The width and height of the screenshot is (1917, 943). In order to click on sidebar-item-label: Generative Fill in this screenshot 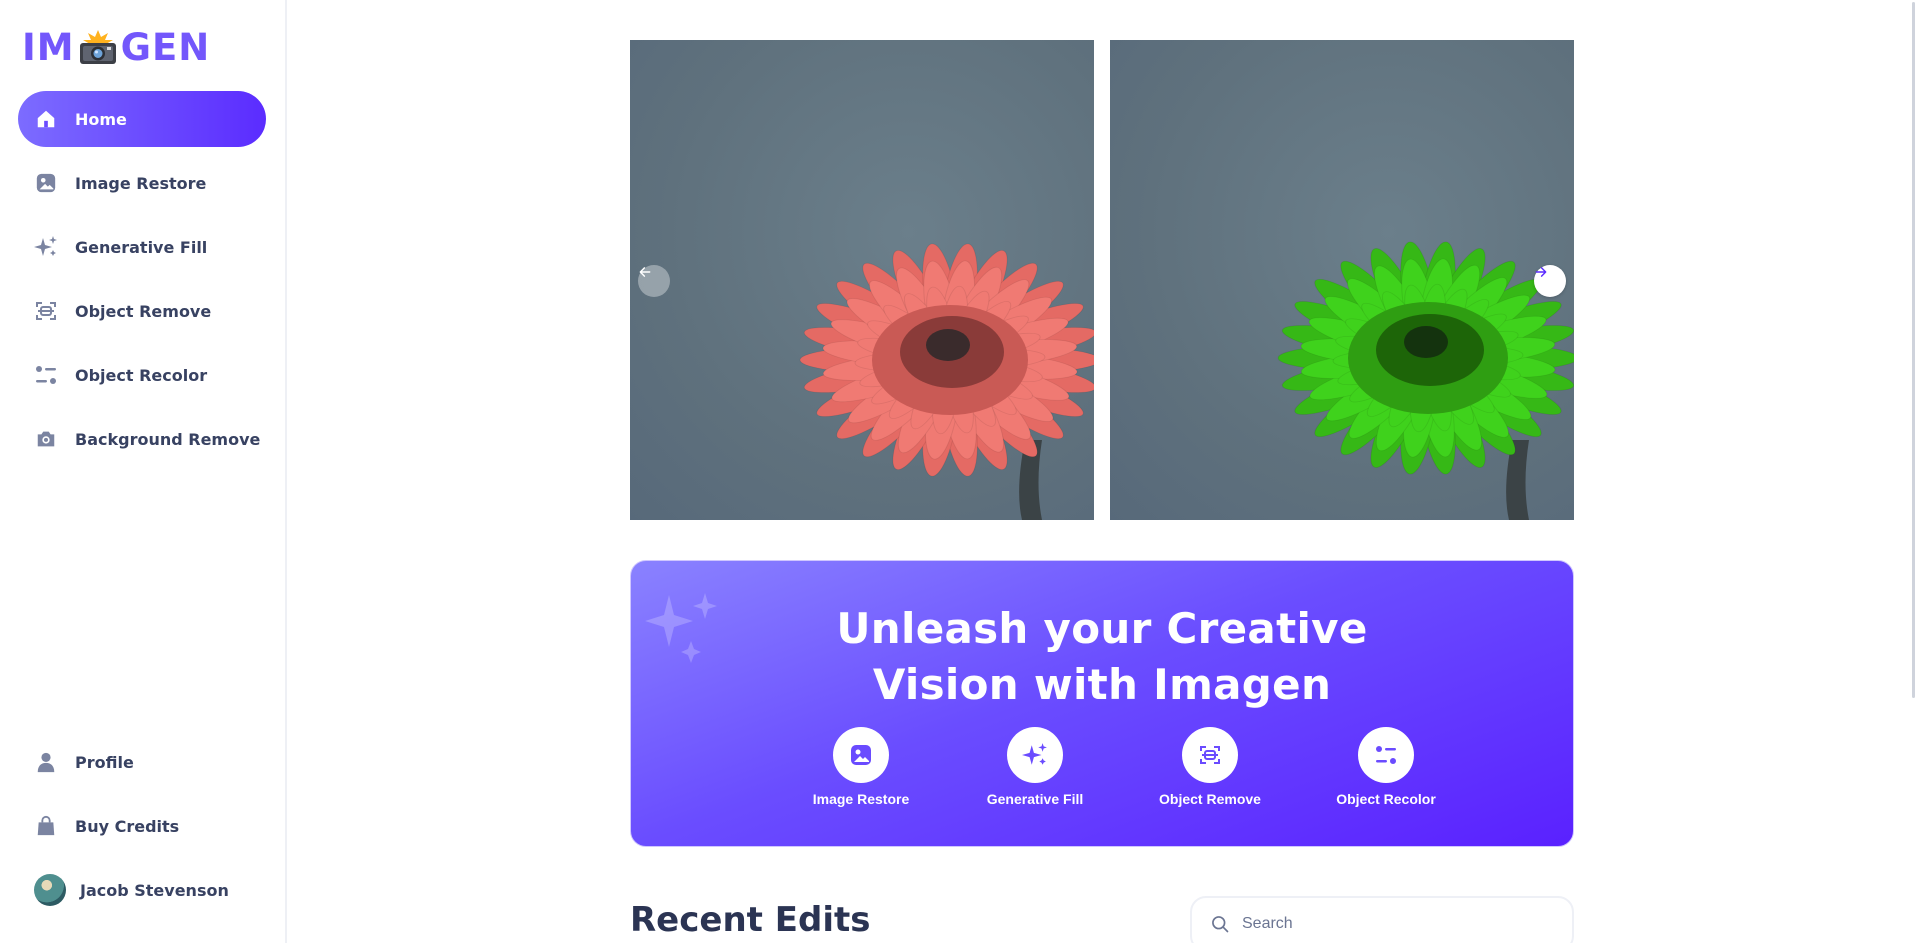, I will do `click(141, 247)`.